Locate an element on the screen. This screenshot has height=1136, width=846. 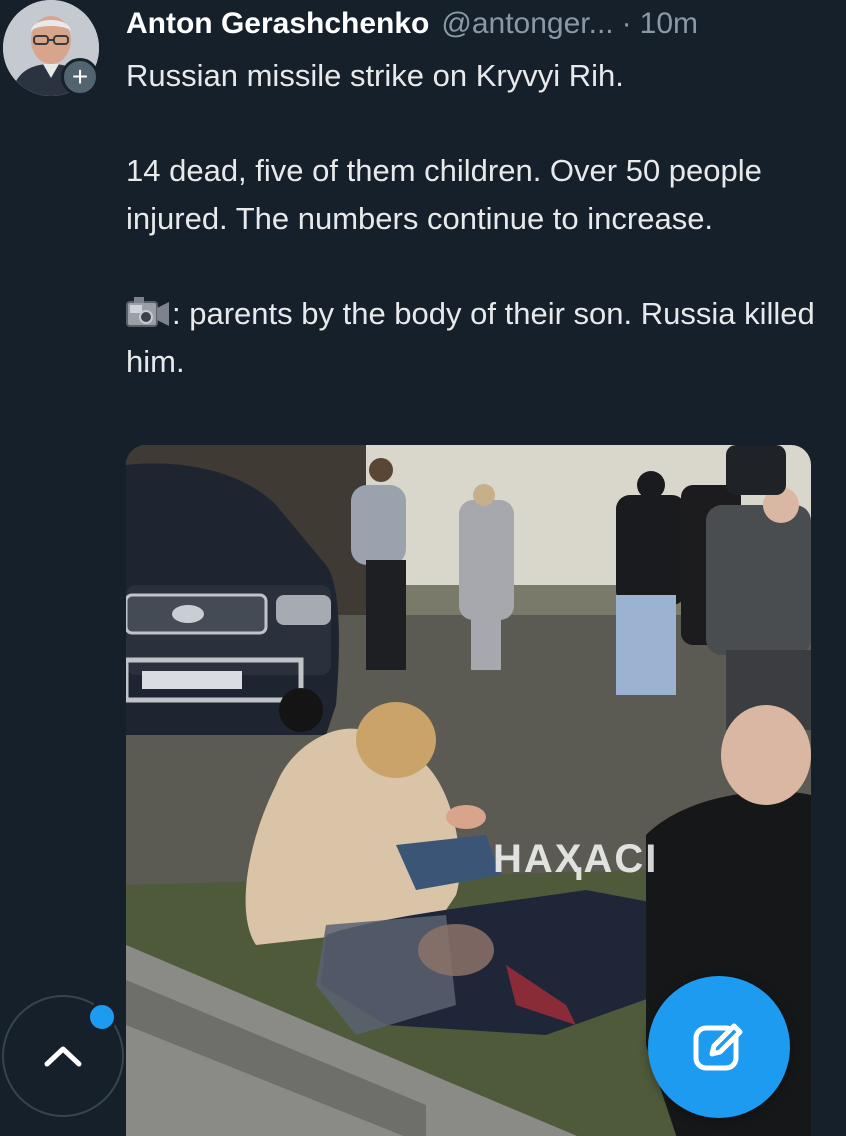
compose-icon is located at coordinates (718, 1047).